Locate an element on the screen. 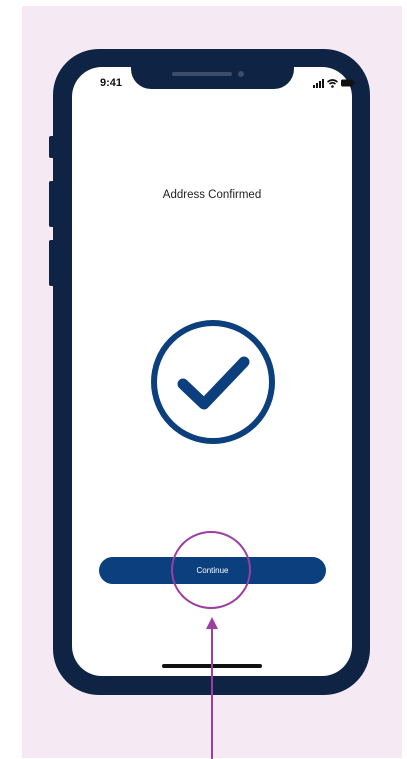  status-time: 9:41 is located at coordinates (111, 83).